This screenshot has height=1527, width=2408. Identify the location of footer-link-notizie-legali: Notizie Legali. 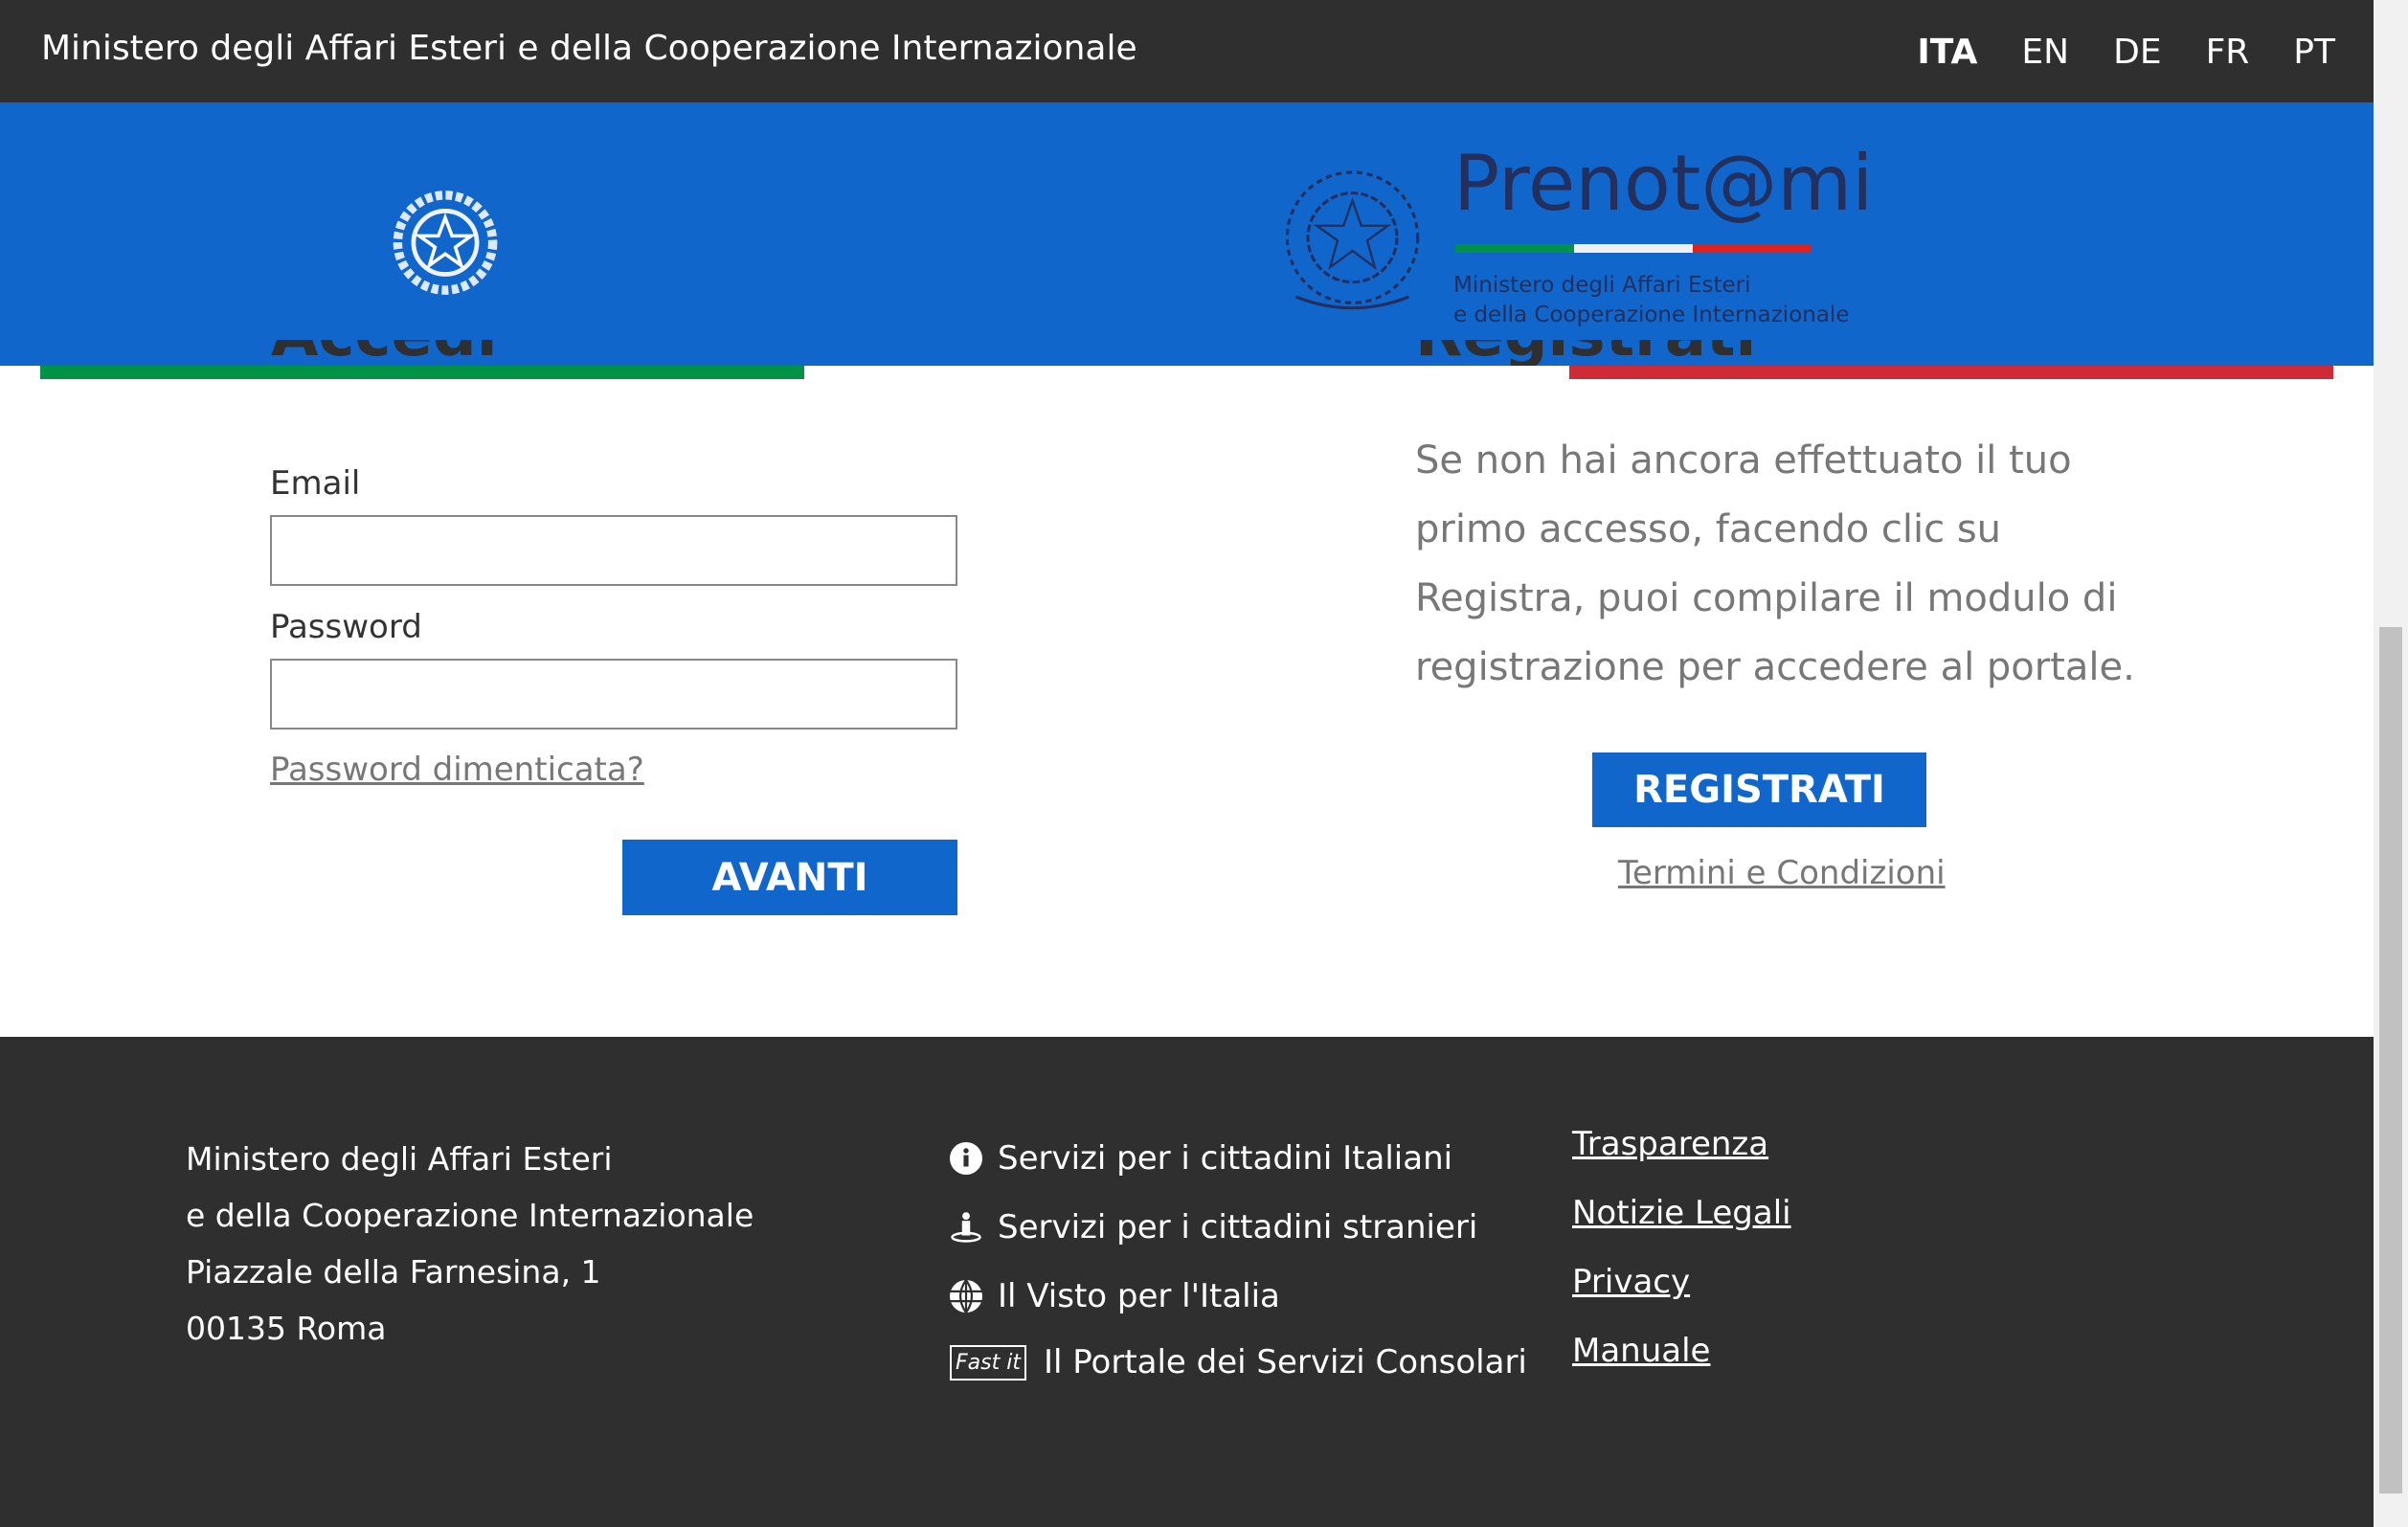
(1681, 1213).